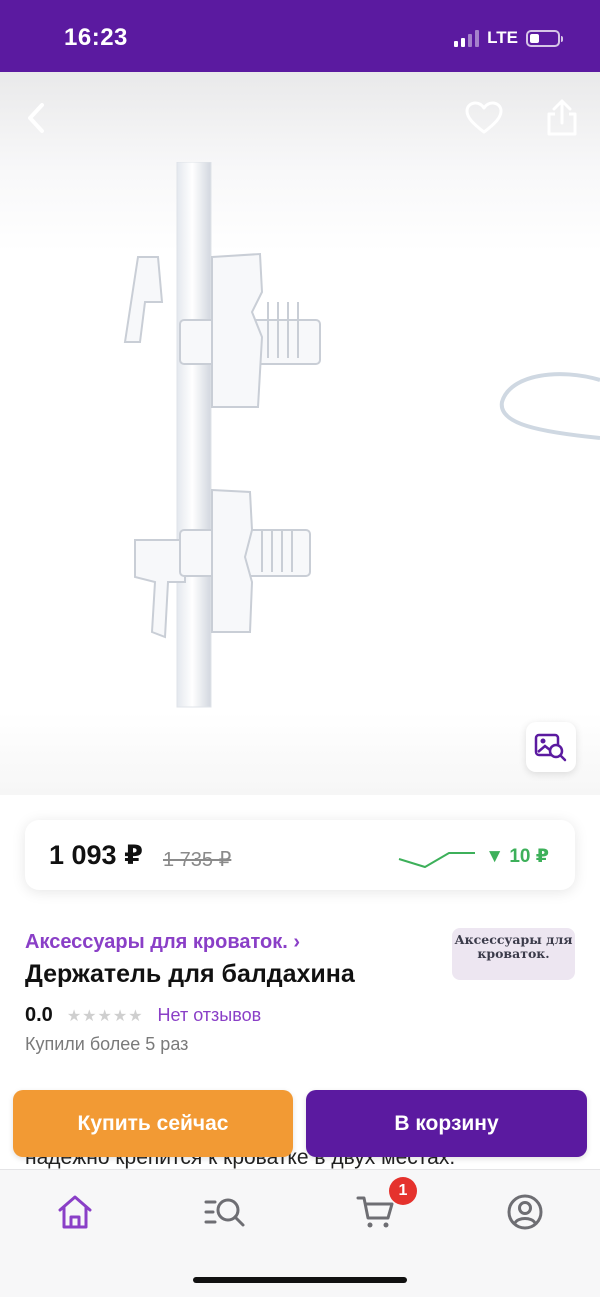  What do you see at coordinates (153, 1123) in the screenshot?
I see `buy-now-button: Купить сейчас` at bounding box center [153, 1123].